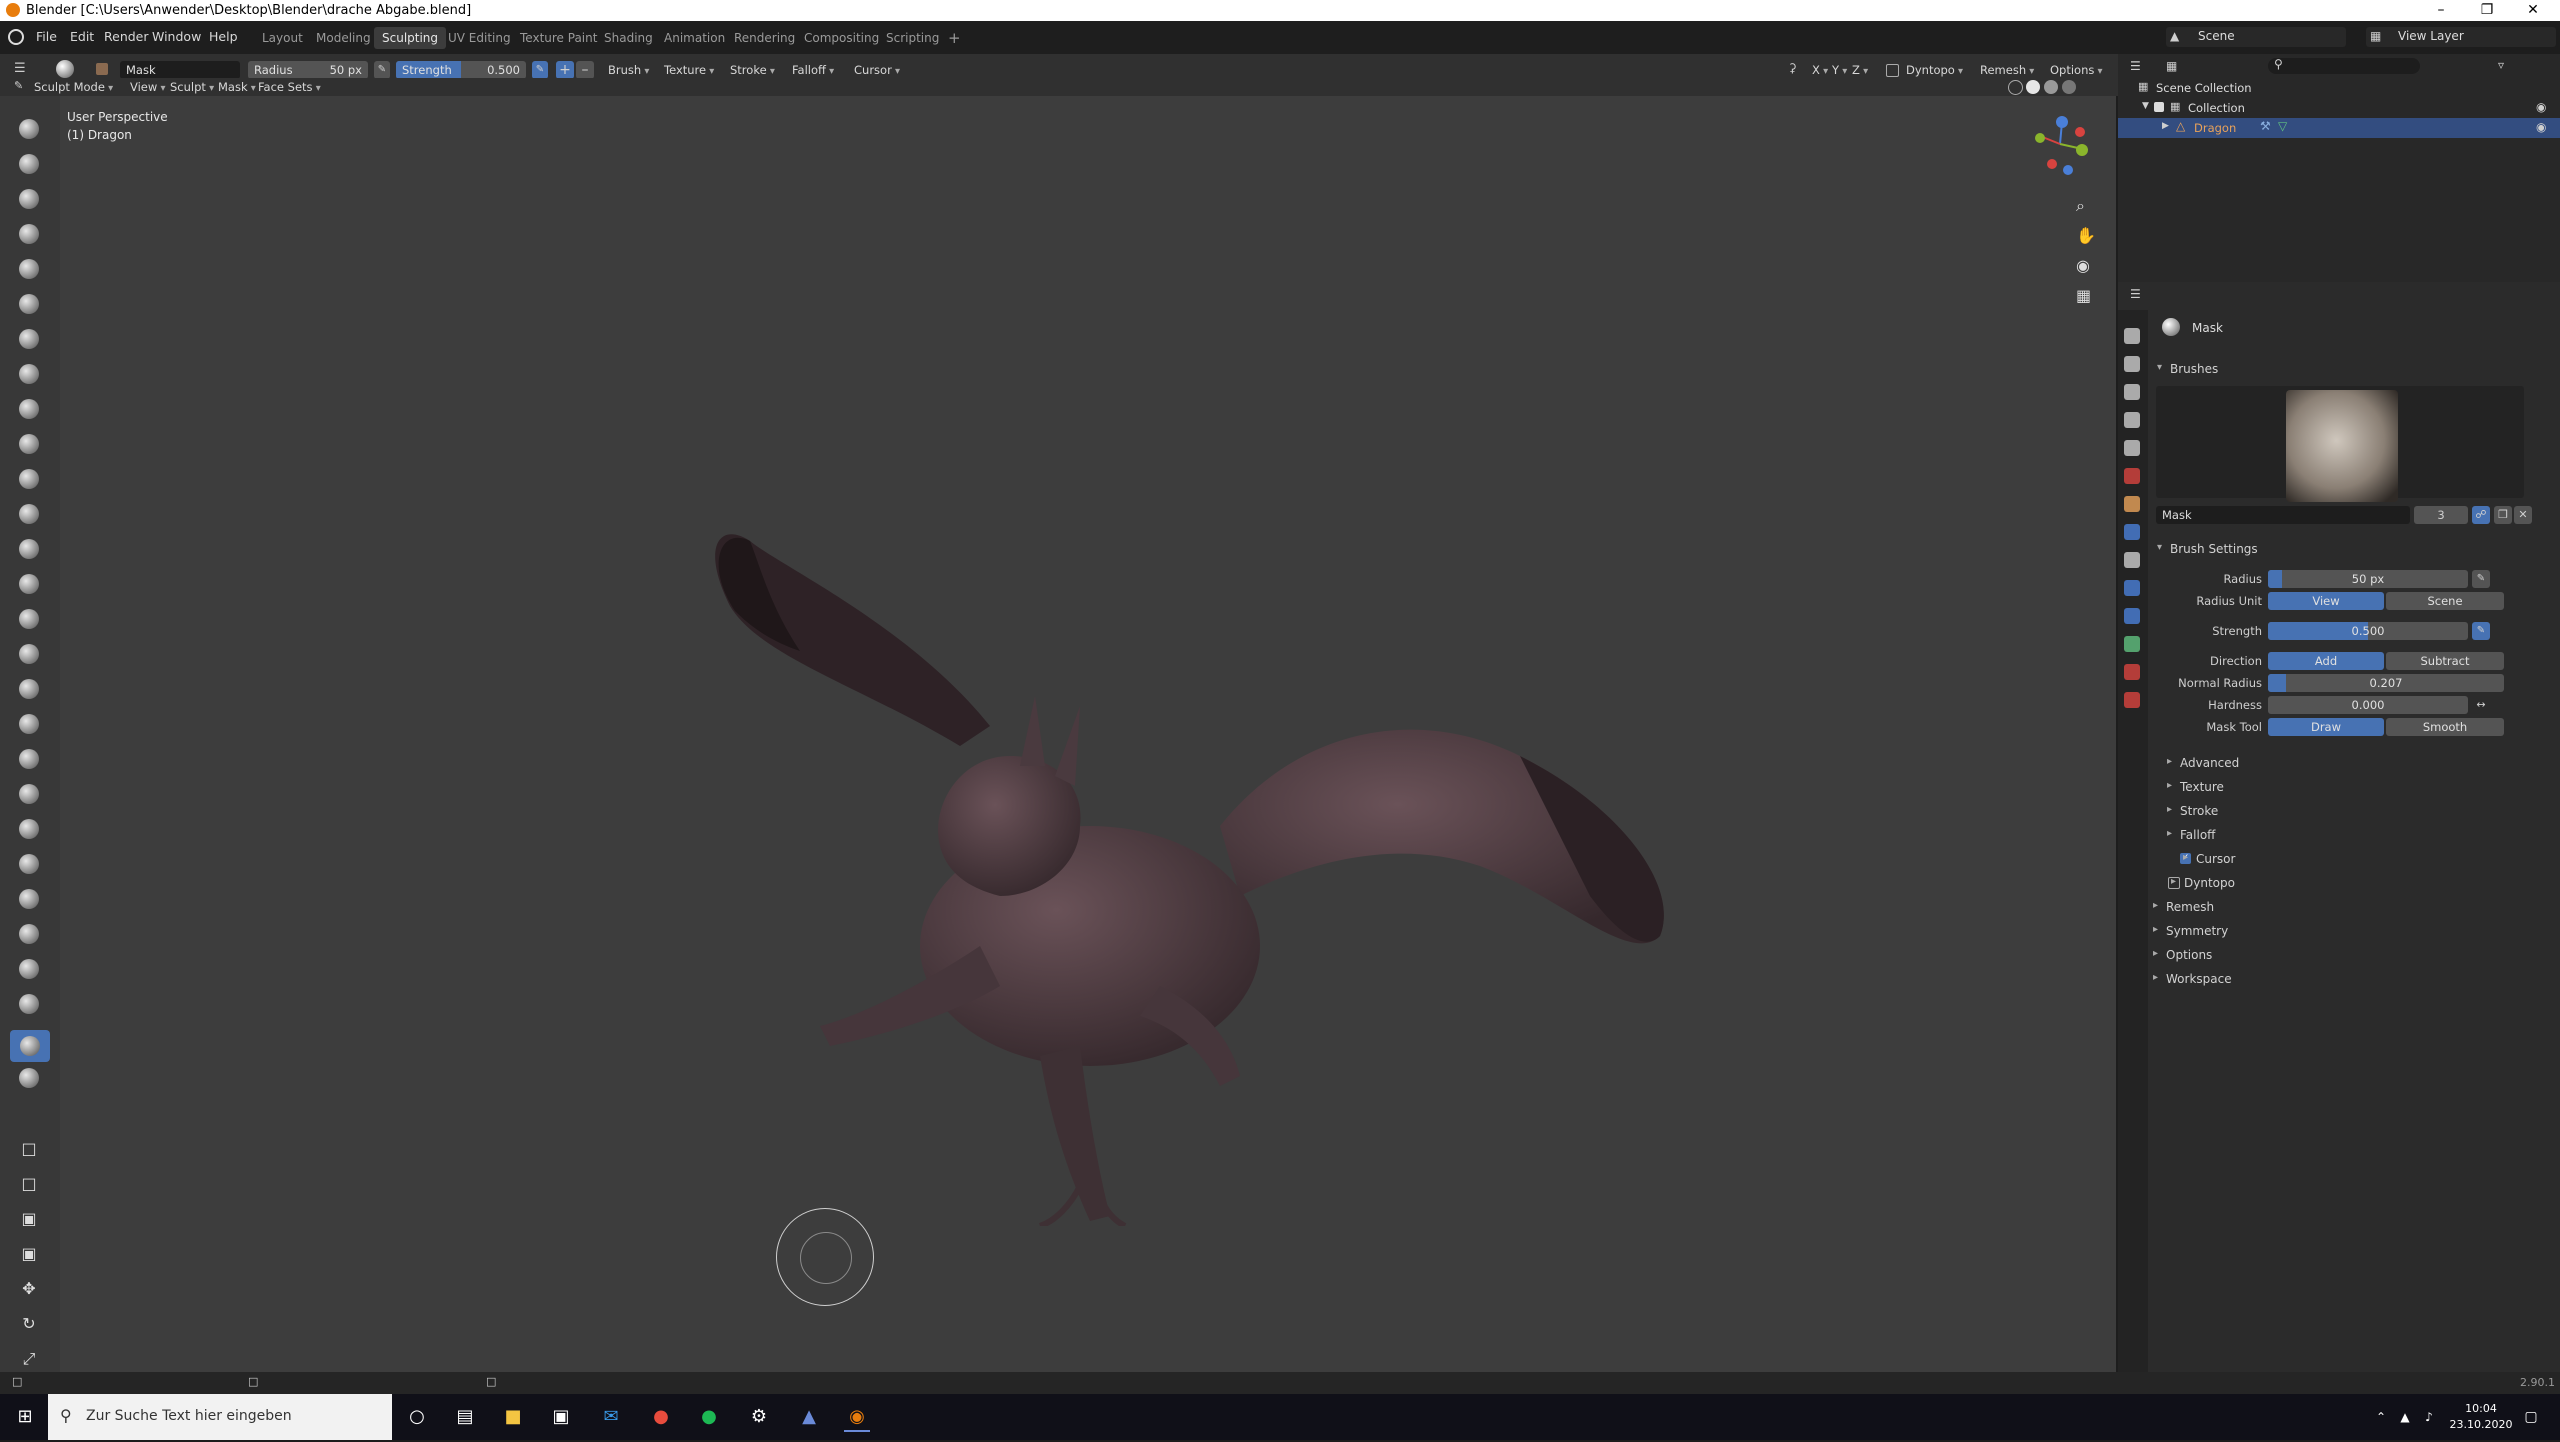  What do you see at coordinates (2326, 727) in the screenshot?
I see `mask-tool-draw: Draw` at bounding box center [2326, 727].